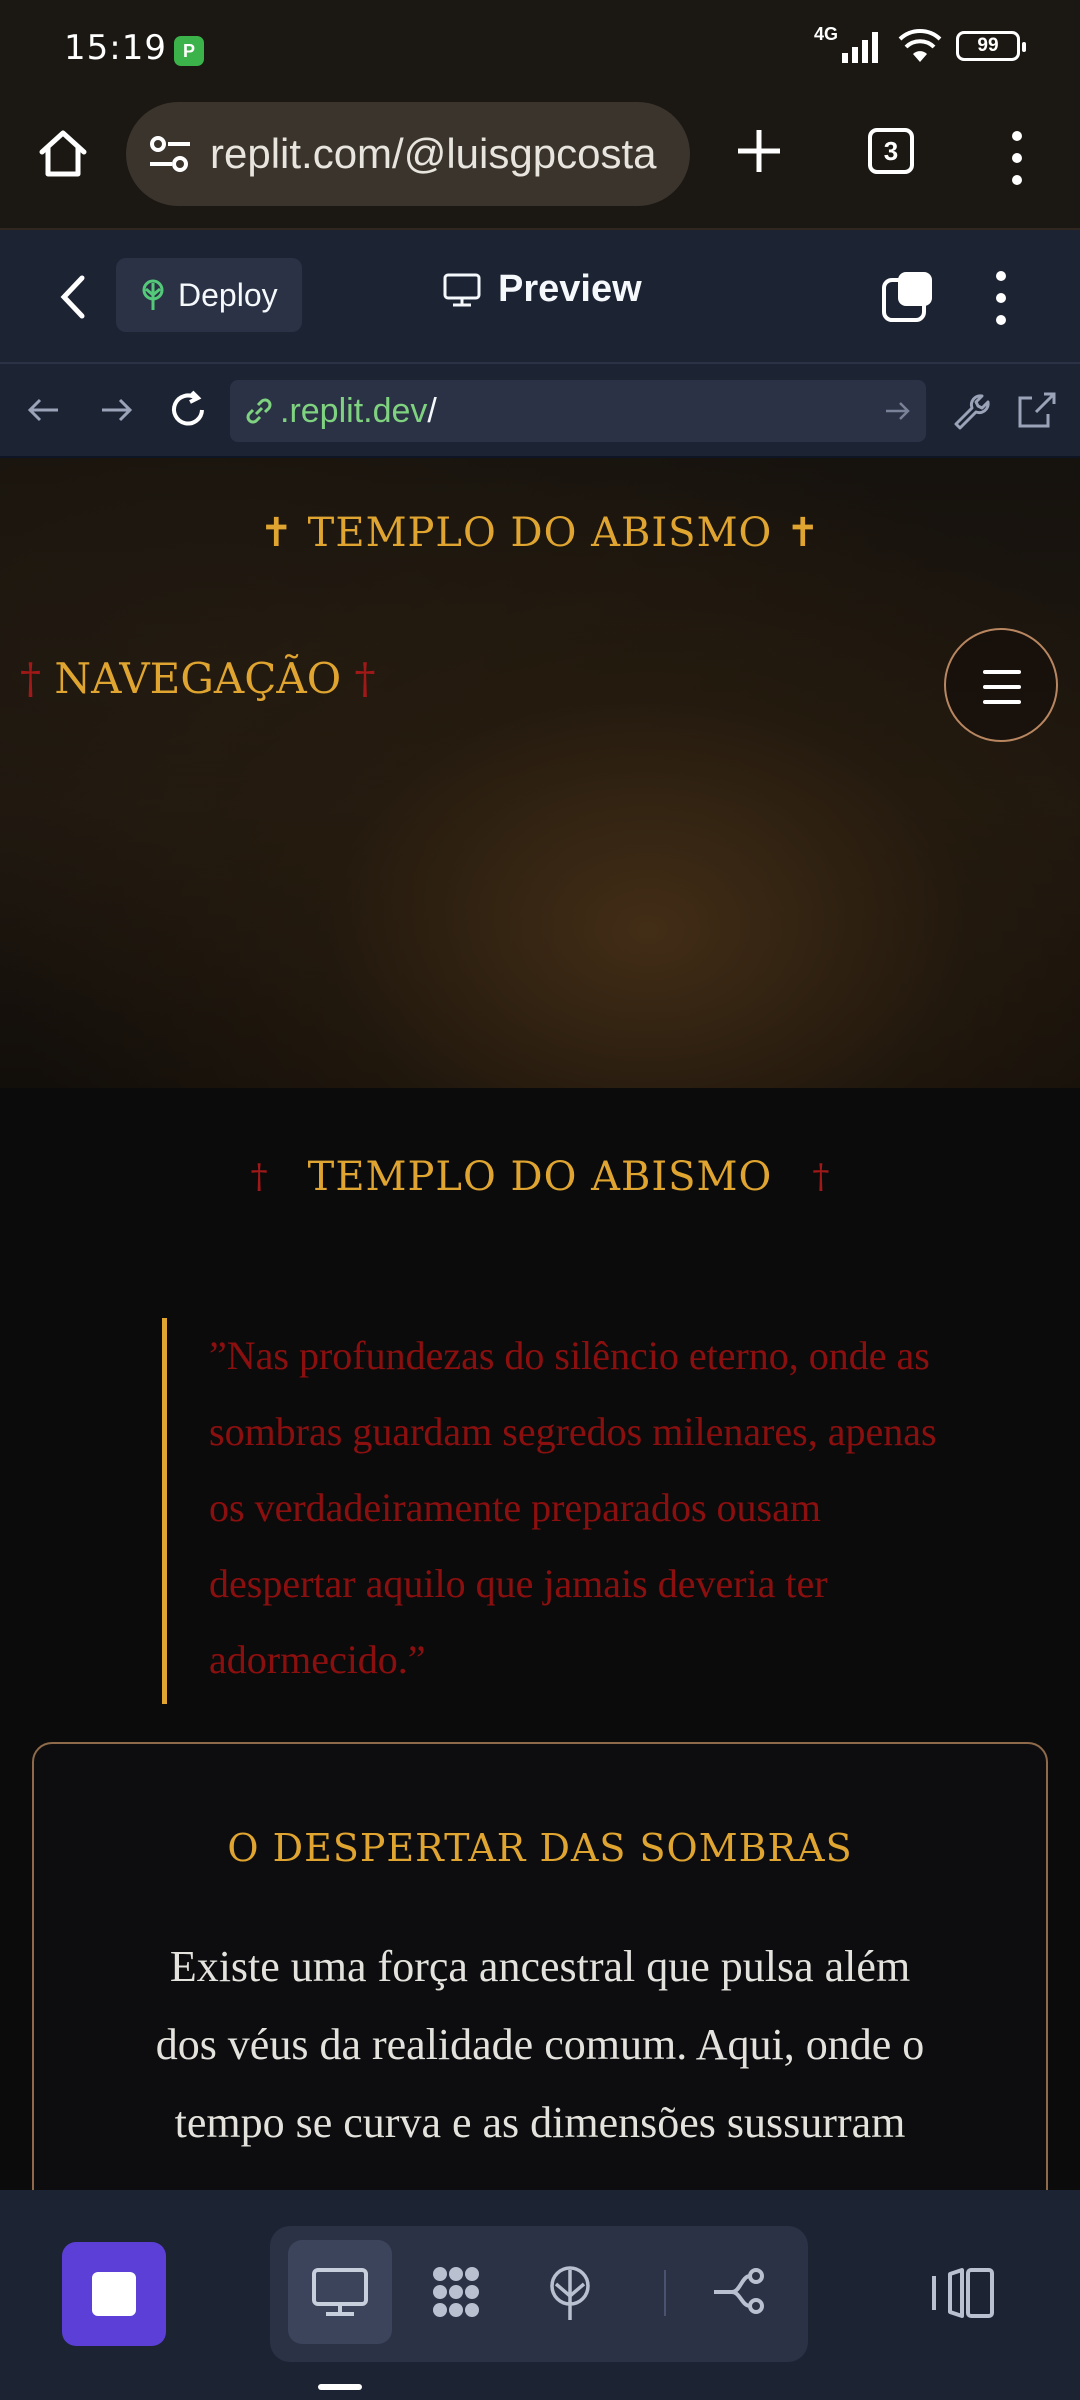 This screenshot has height=2400, width=1080. I want to click on go-arrow-icon, so click(897, 411).